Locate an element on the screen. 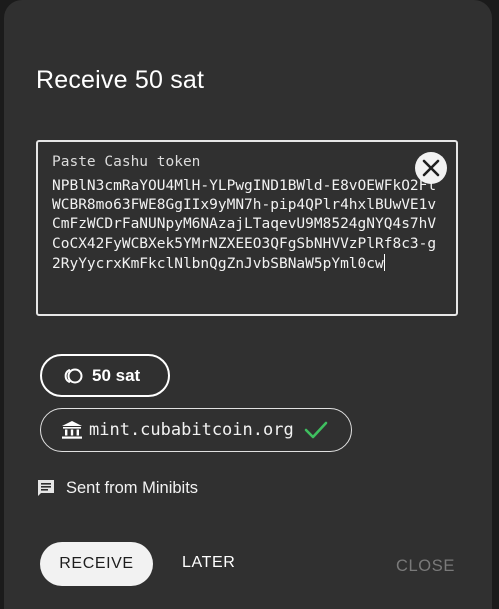  mint-url: mint.cubabitcoin.org is located at coordinates (191, 430).